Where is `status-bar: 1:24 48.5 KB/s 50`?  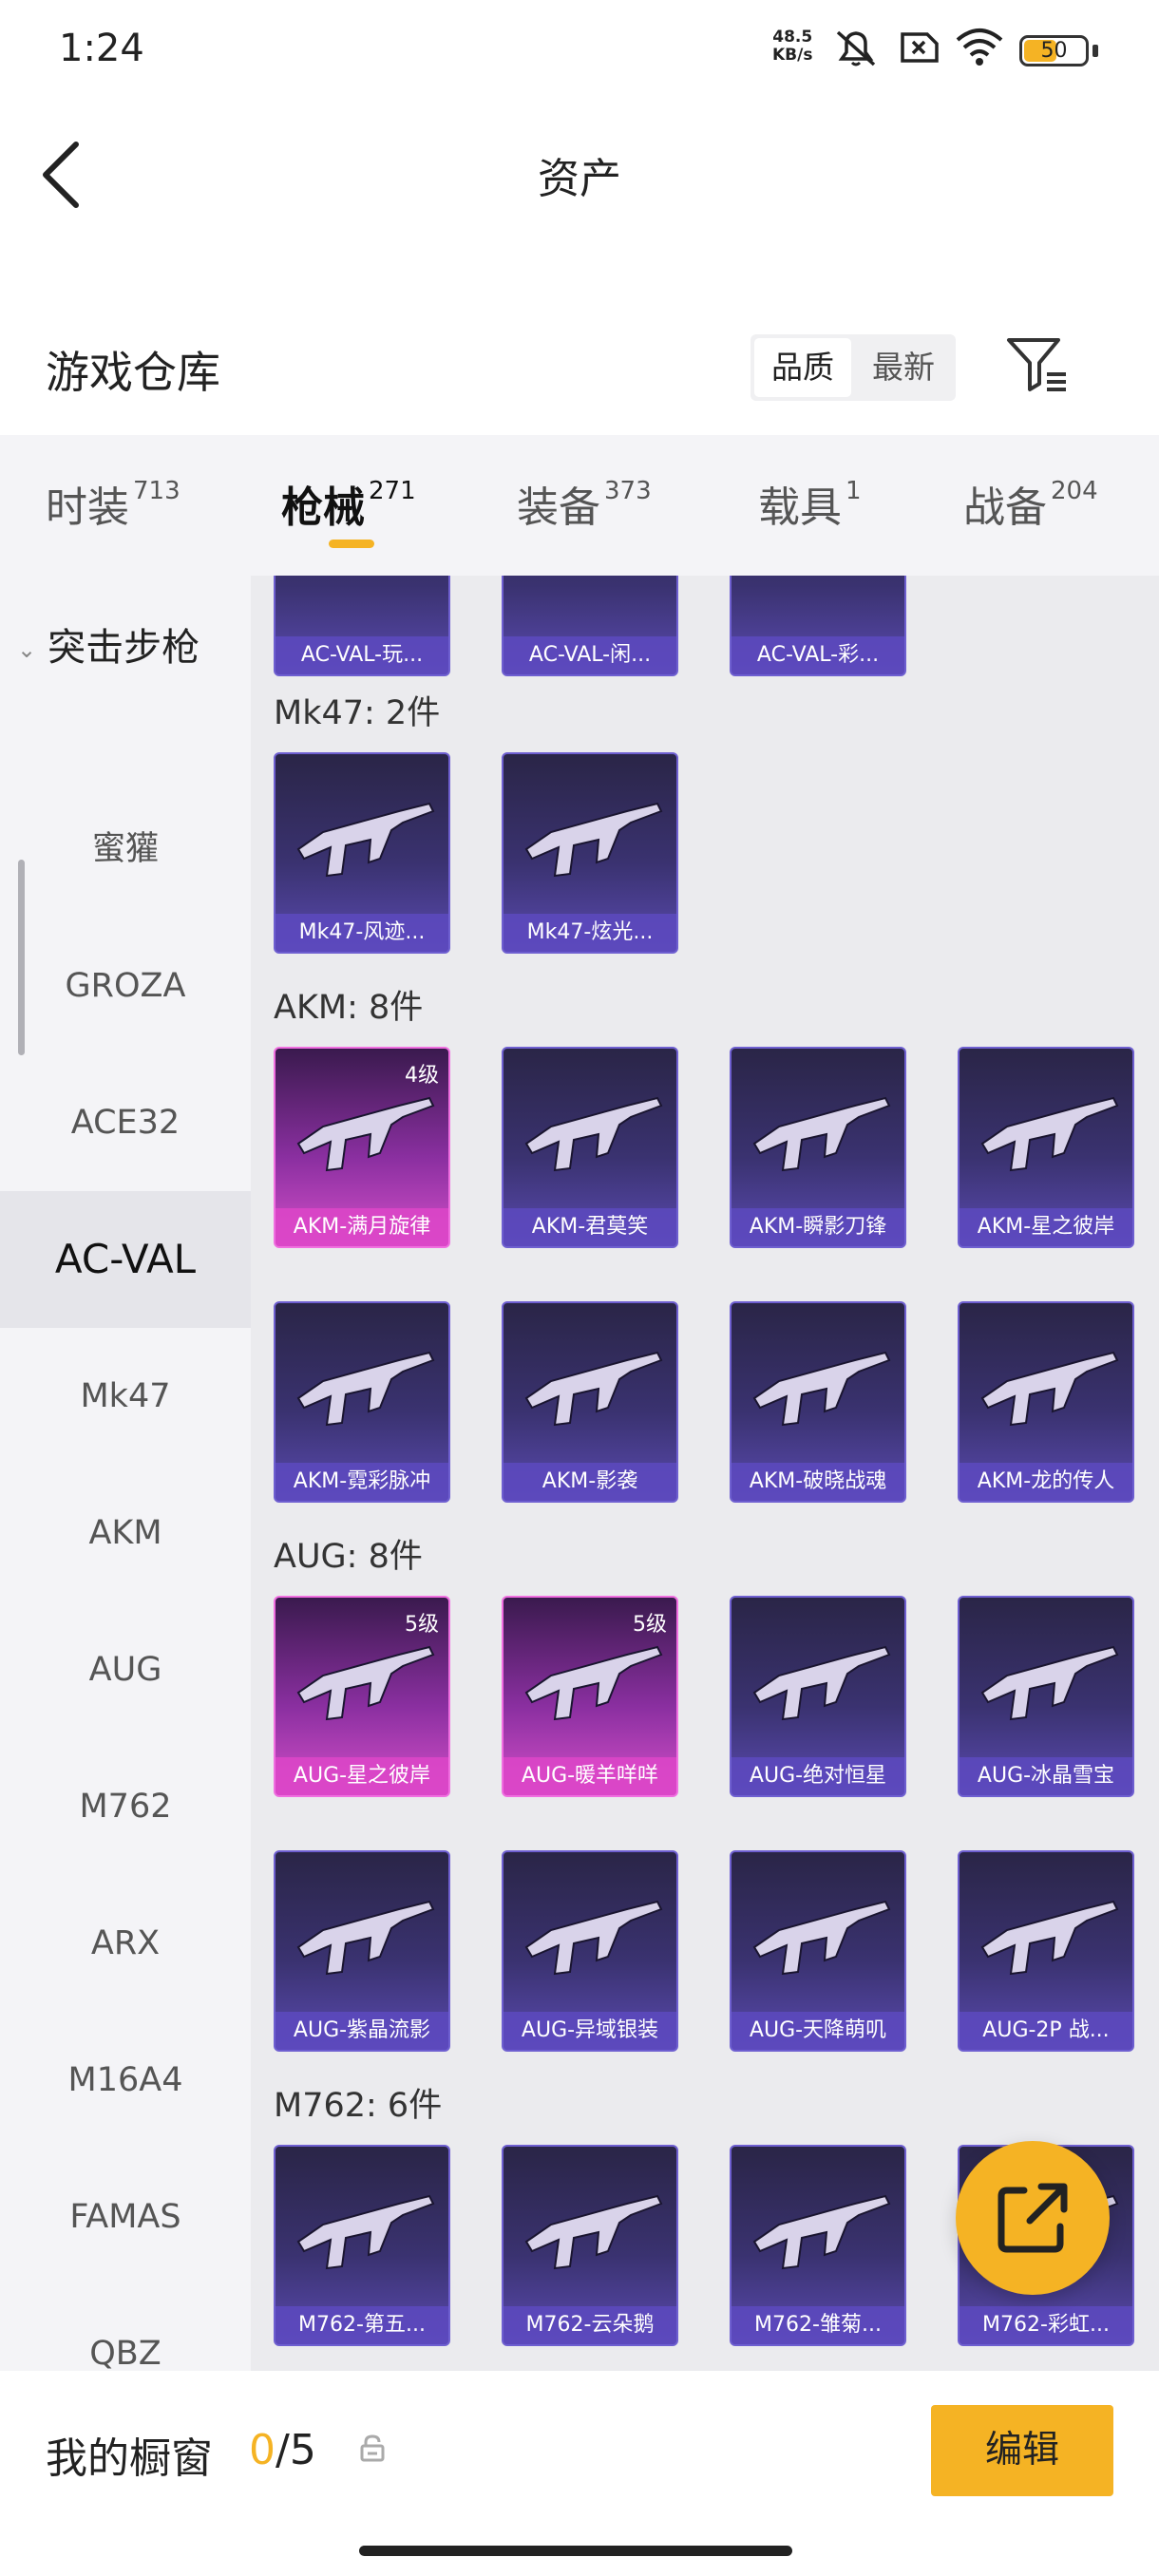
status-bar: 1:24 48.5 KB/s 50 is located at coordinates (579, 47).